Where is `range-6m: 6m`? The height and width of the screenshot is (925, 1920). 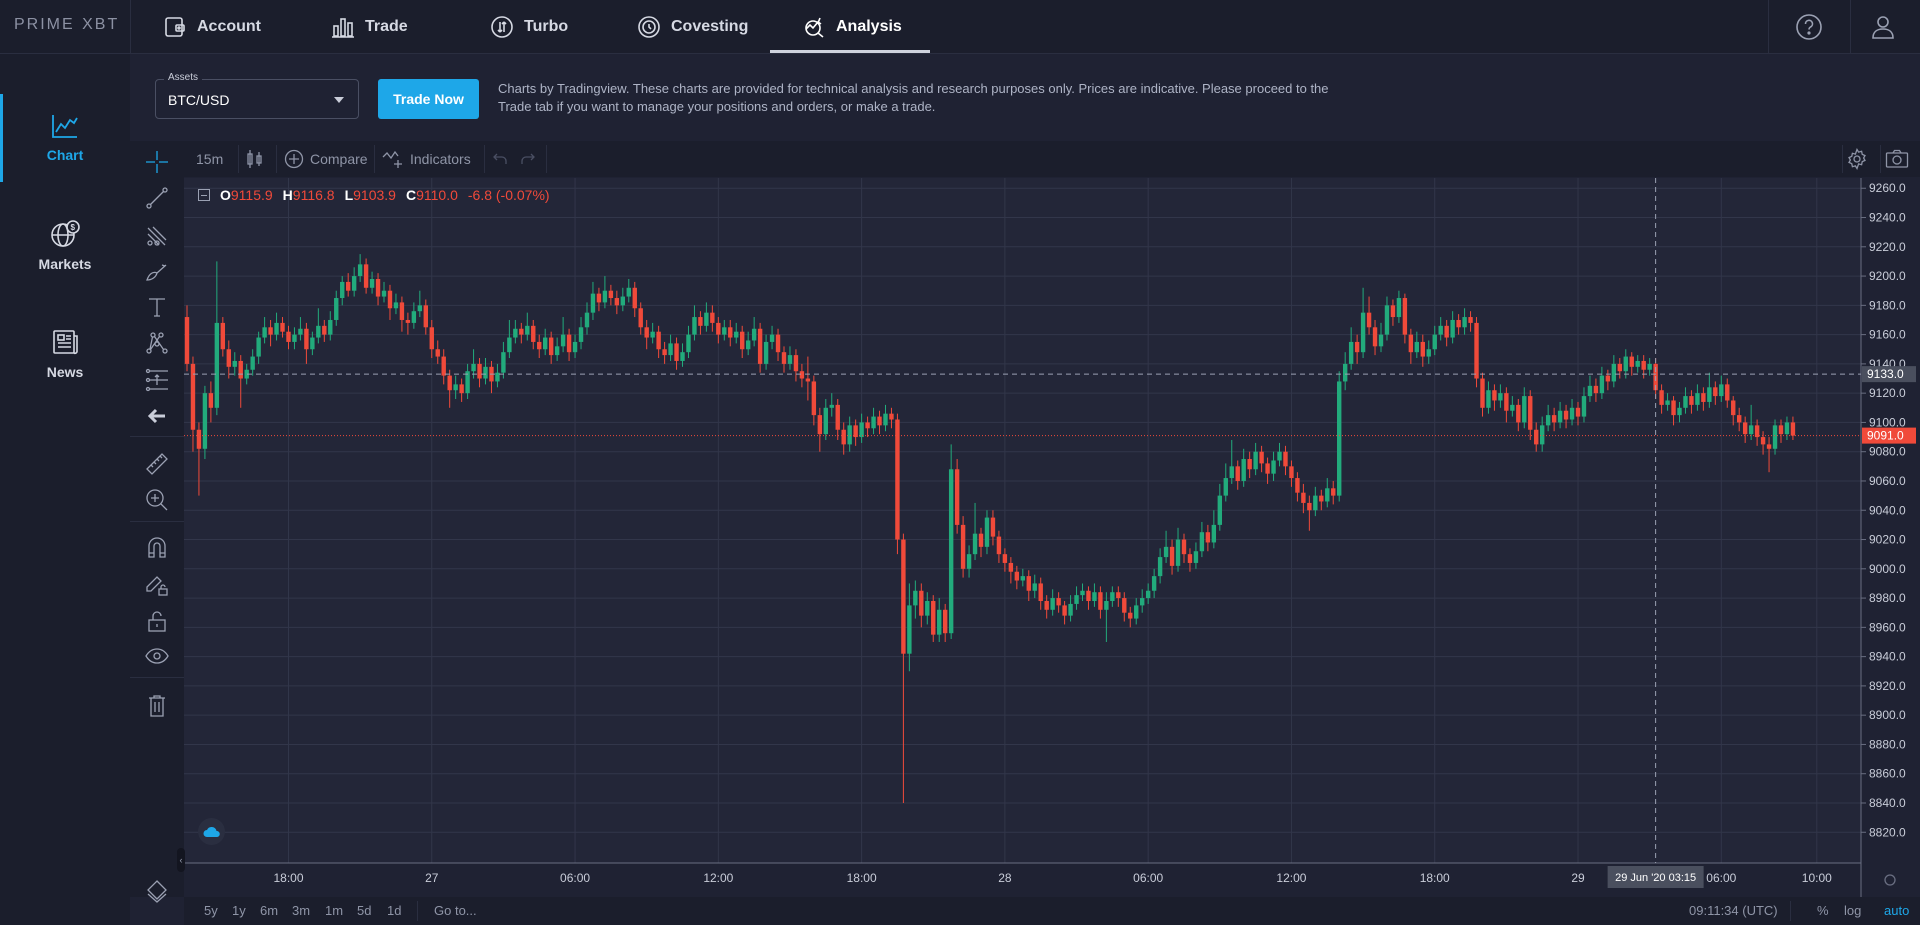
range-6m: 6m is located at coordinates (269, 910).